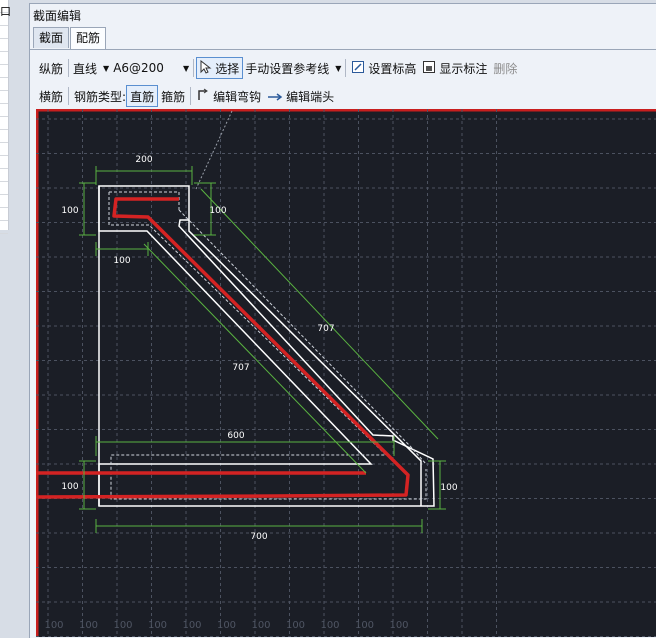 This screenshot has width=656, height=638. Describe the element at coordinates (227, 68) in the screenshot. I see `select-label: 选择` at that location.